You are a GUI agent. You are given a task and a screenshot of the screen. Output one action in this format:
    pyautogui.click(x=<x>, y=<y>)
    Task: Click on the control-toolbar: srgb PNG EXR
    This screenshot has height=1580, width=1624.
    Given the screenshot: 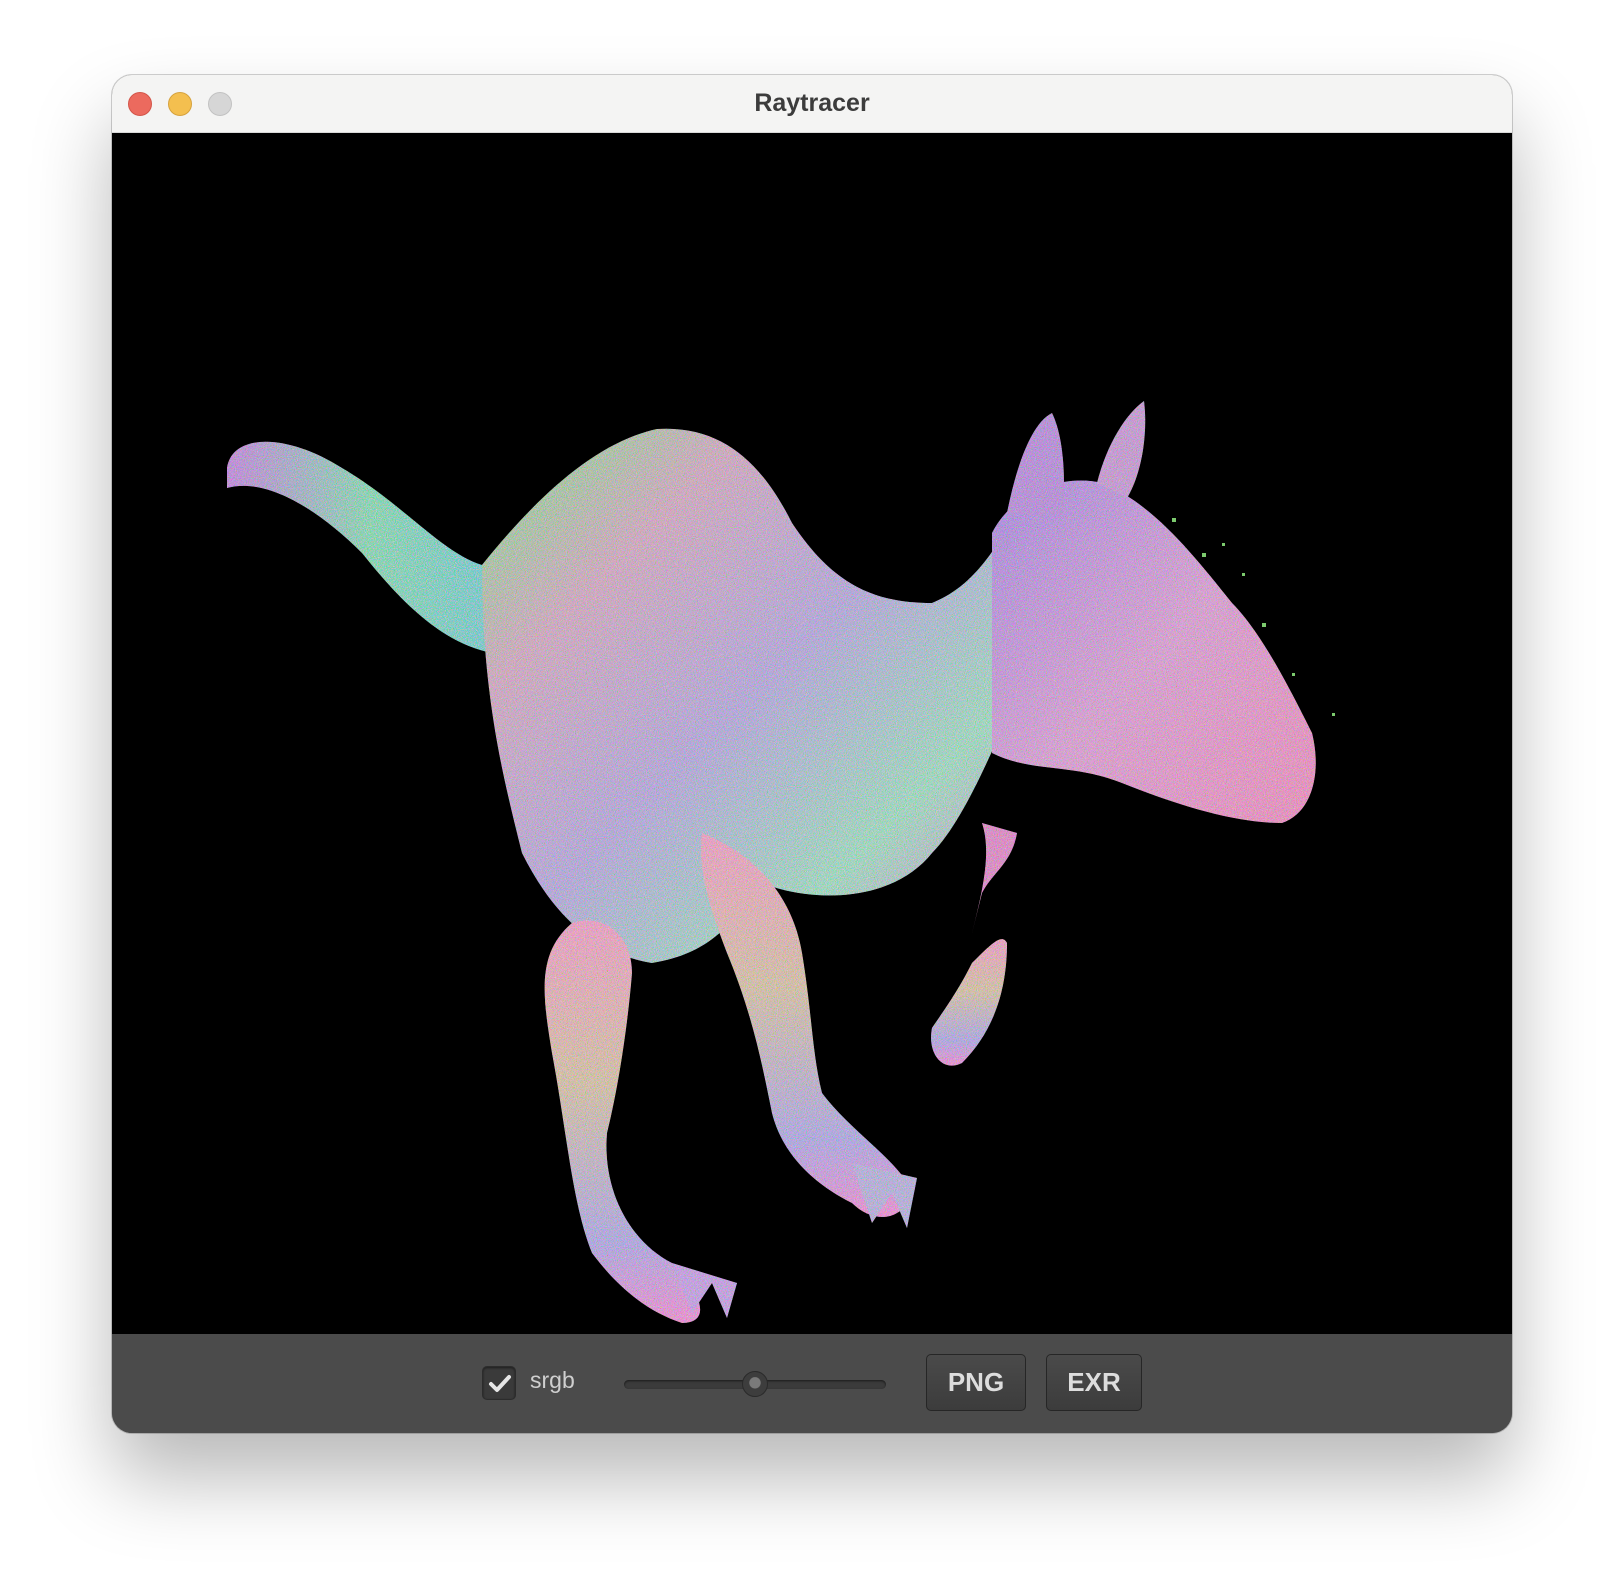 What is the action you would take?
    pyautogui.click(x=812, y=1383)
    